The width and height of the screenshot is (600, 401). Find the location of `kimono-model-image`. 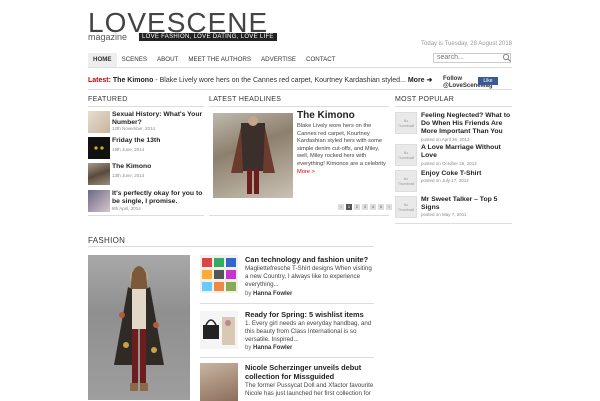

kimono-model-image is located at coordinates (139, 328).